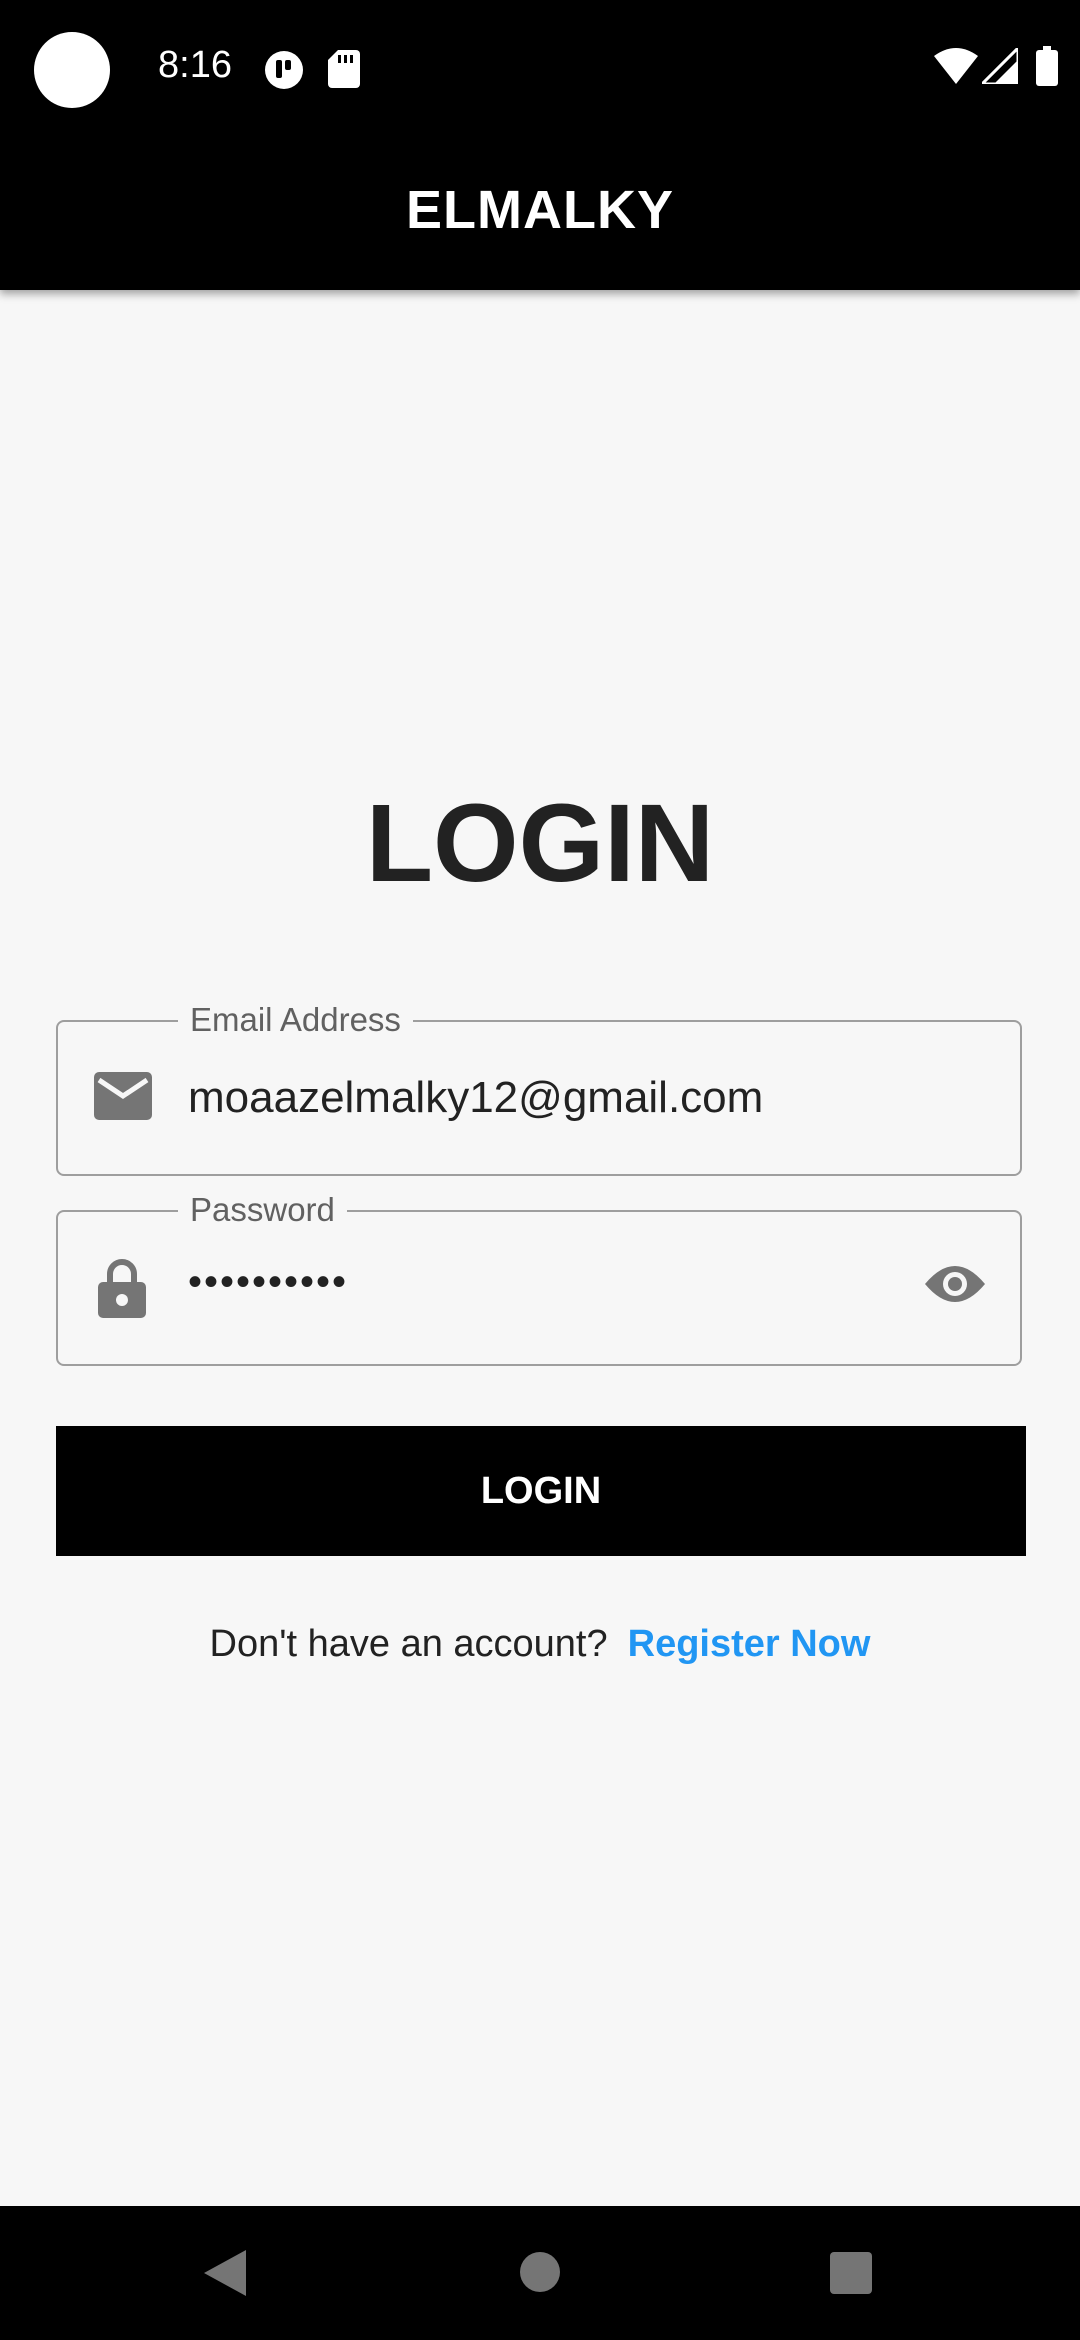 The image size is (1080, 2340). Describe the element at coordinates (225, 2275) in the screenshot. I see `back-icon` at that location.